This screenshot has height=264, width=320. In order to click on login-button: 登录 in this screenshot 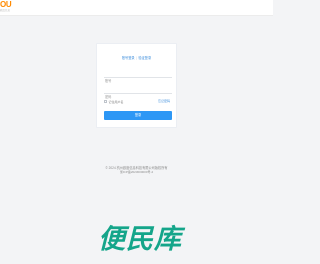, I will do `click(138, 115)`.